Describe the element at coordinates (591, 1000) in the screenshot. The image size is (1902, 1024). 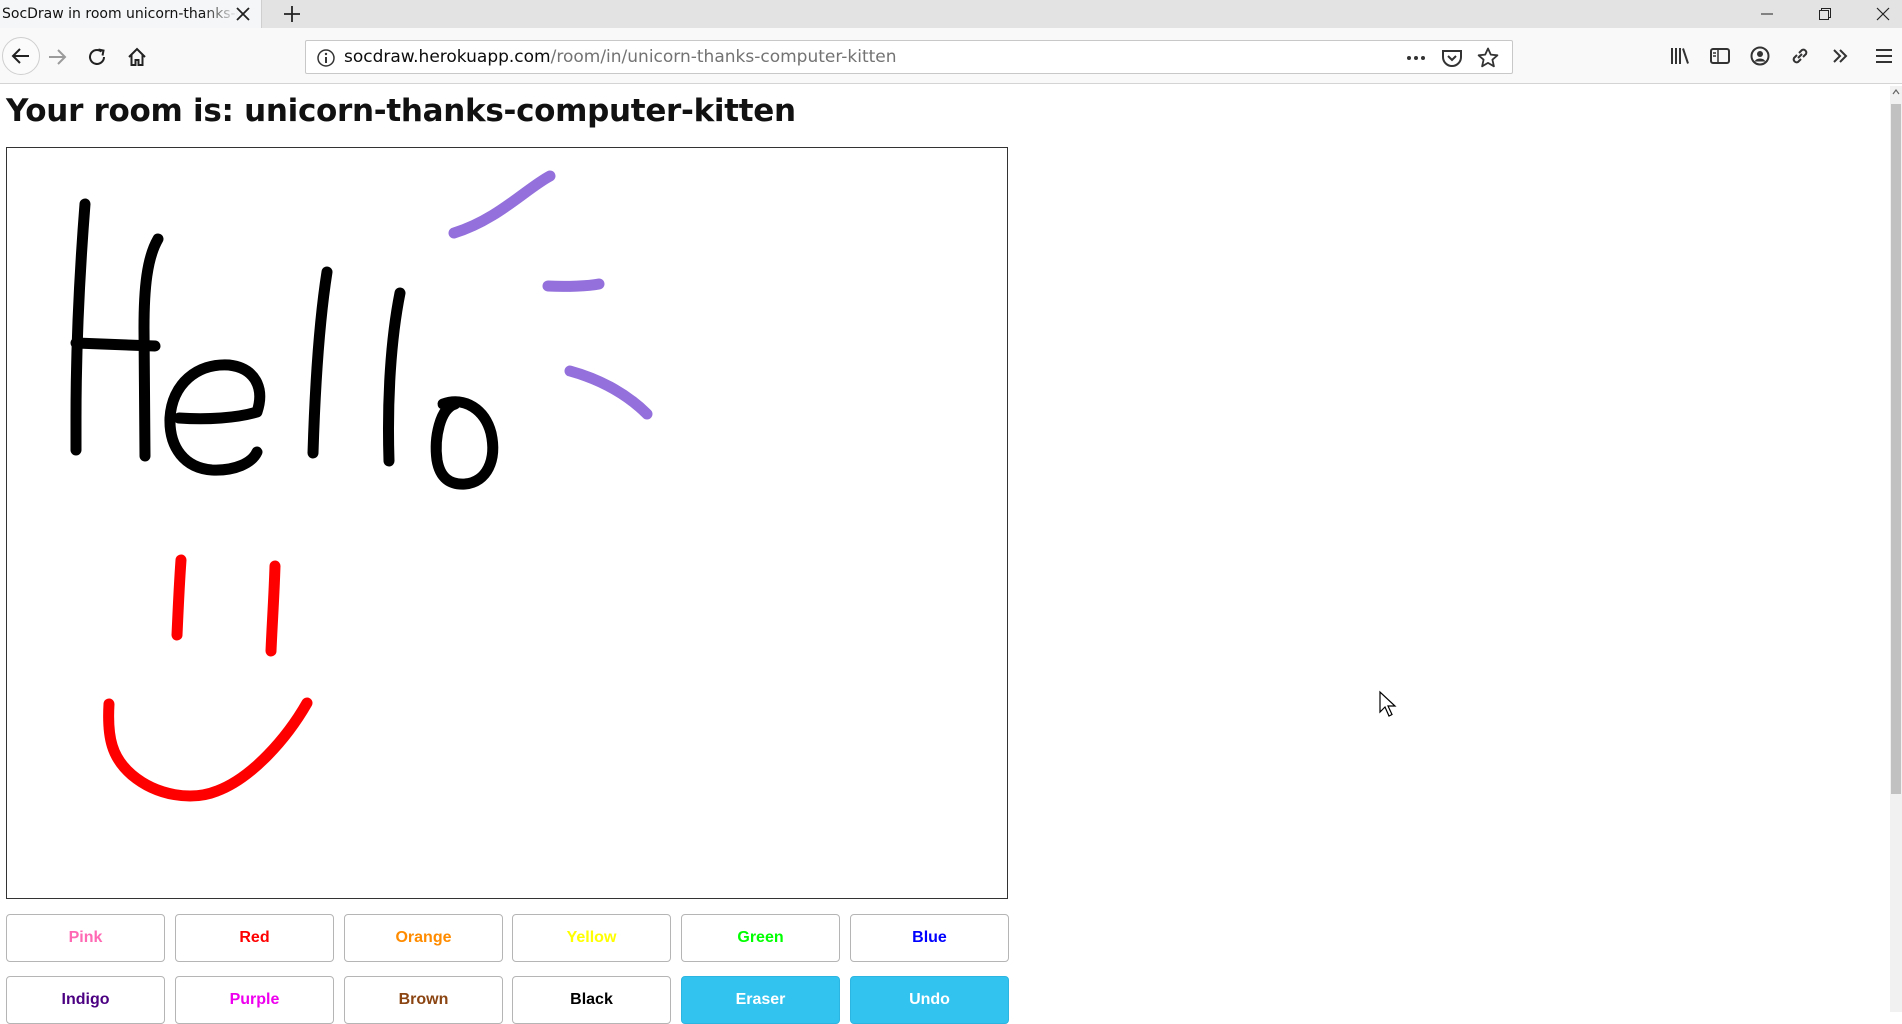
I see `black-button: Black` at that location.